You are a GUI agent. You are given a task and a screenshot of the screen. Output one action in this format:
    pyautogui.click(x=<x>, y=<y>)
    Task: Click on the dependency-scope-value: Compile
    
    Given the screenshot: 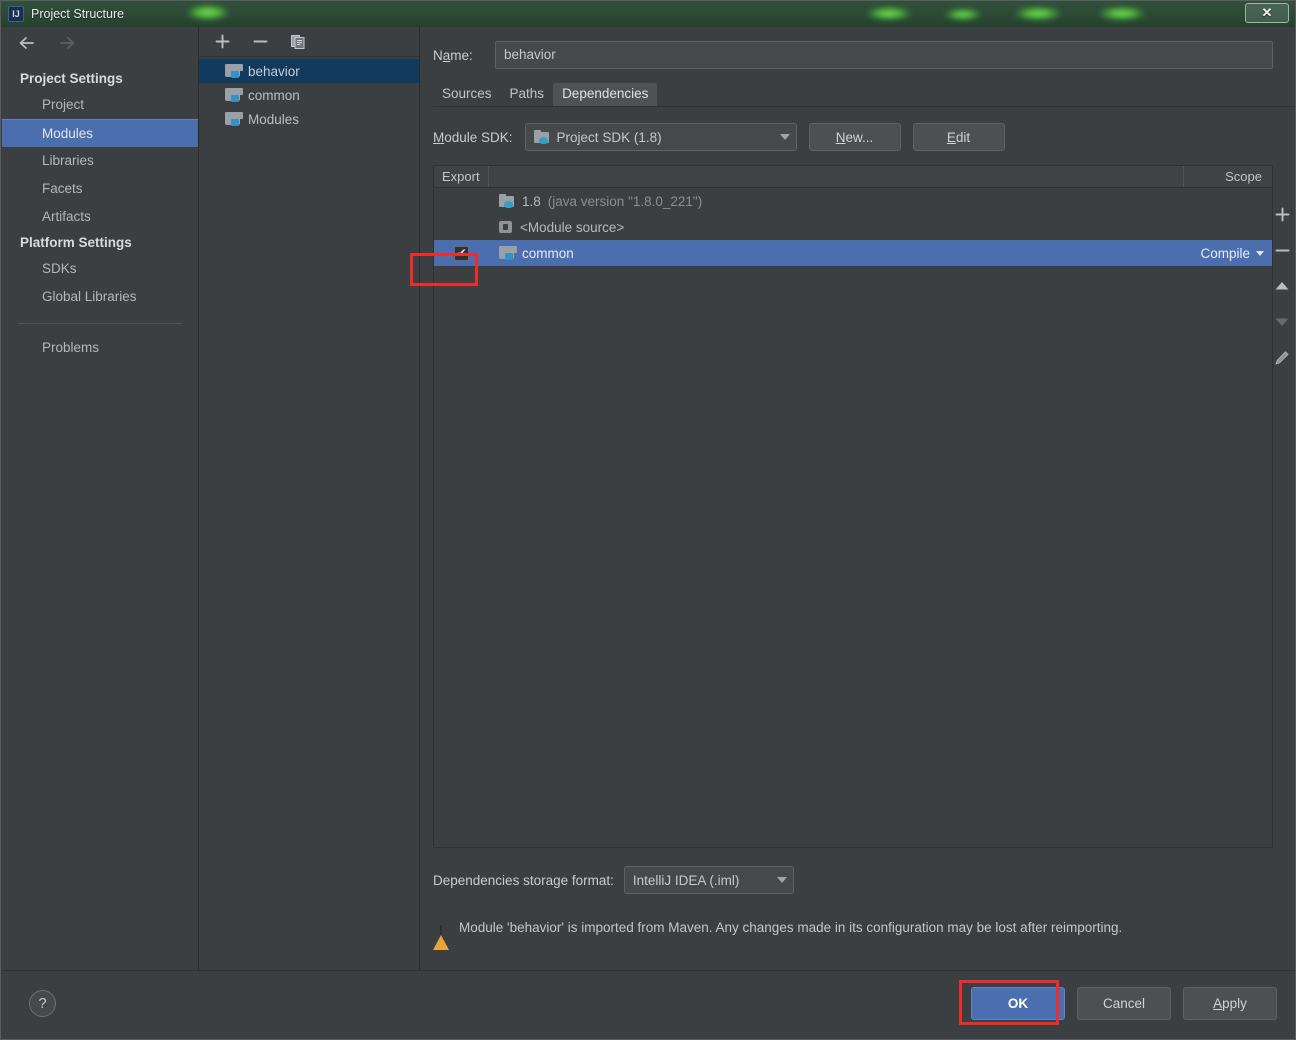 What is the action you would take?
    pyautogui.click(x=1225, y=253)
    